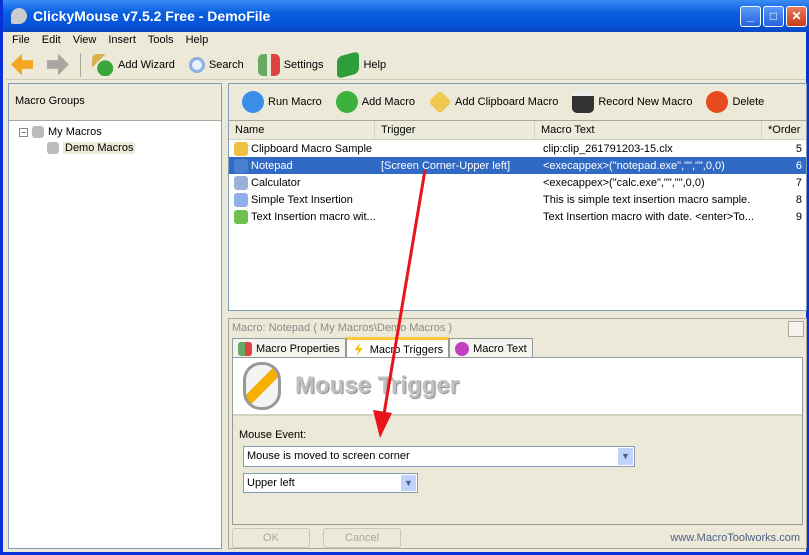 This screenshot has height=555, width=809. I want to click on corner-select: Upper left ▼, so click(330, 483).